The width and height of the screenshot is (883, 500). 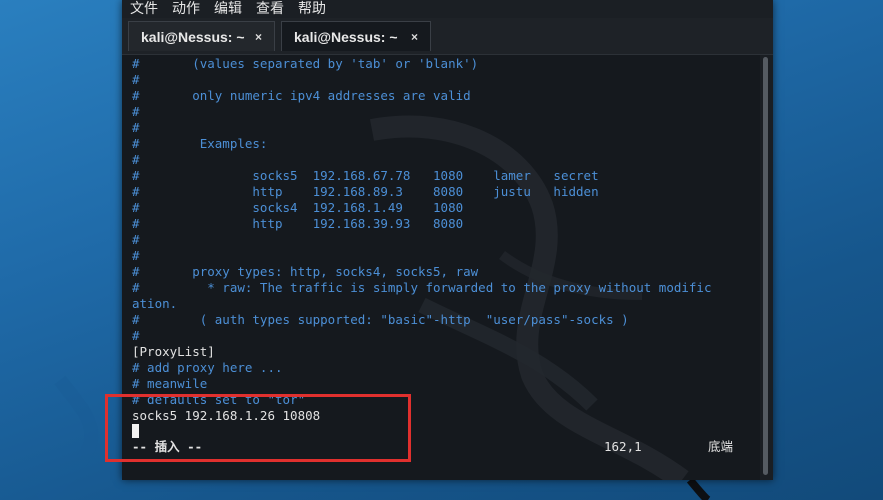 I want to click on scroll-position: 底端, so click(x=721, y=446).